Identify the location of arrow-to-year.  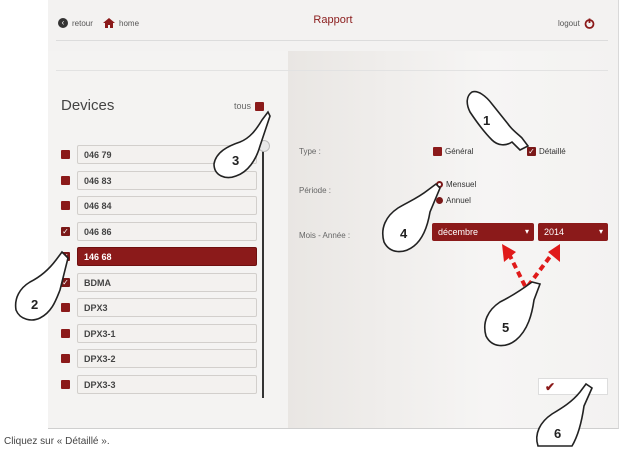
(540, 270).